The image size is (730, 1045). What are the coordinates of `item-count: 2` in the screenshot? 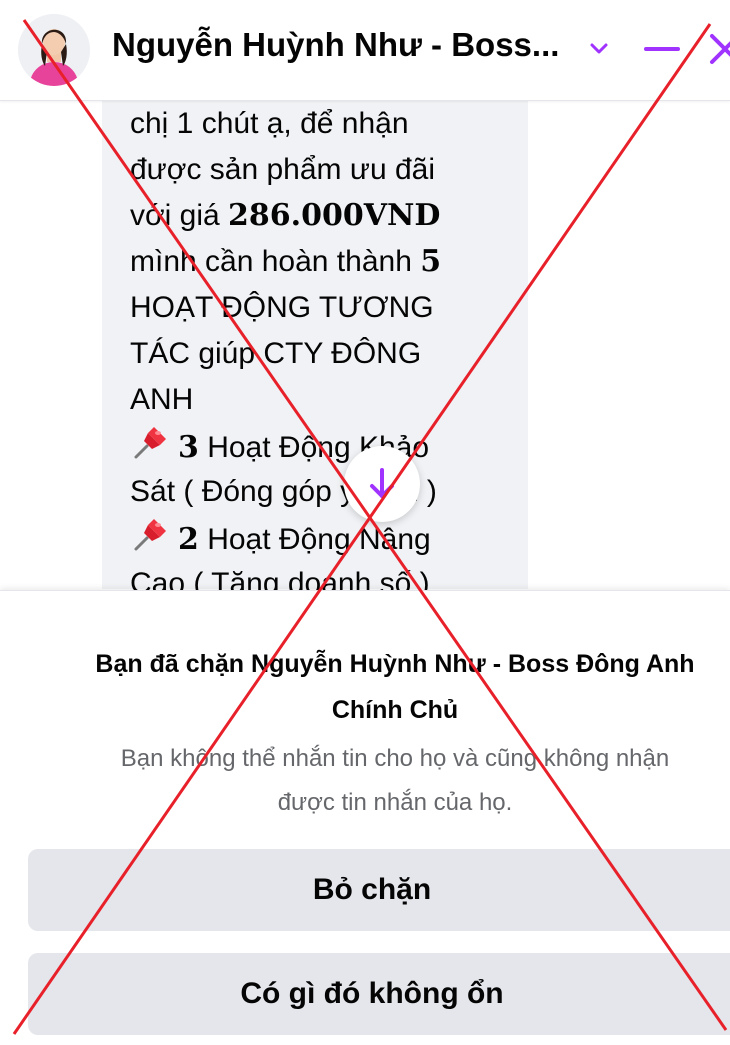 It's located at (188, 539).